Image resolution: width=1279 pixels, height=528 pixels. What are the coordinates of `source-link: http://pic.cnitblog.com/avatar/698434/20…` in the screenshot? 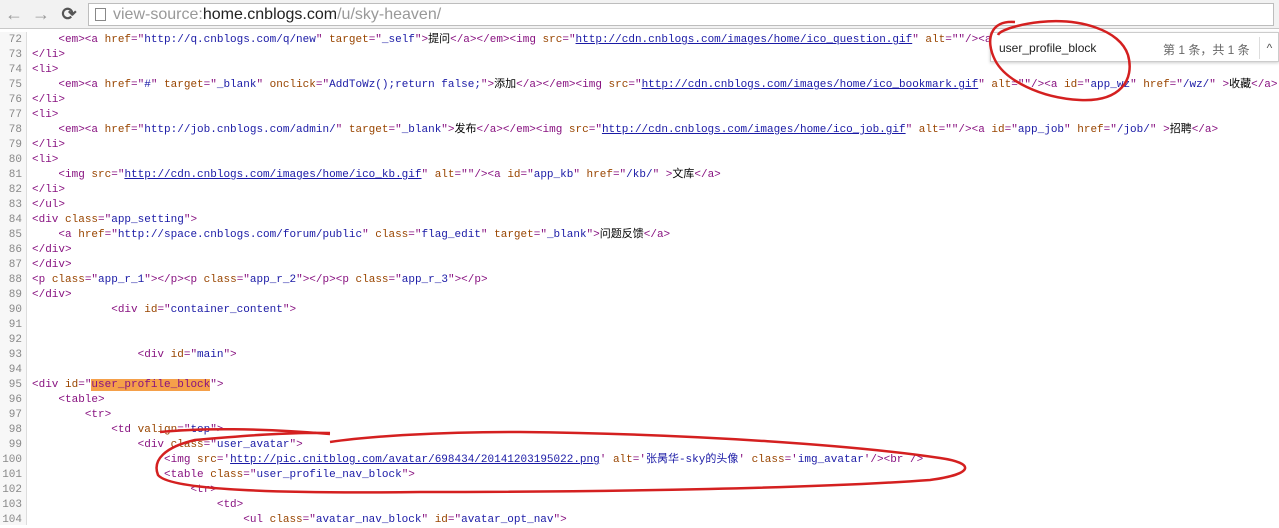 It's located at (415, 460).